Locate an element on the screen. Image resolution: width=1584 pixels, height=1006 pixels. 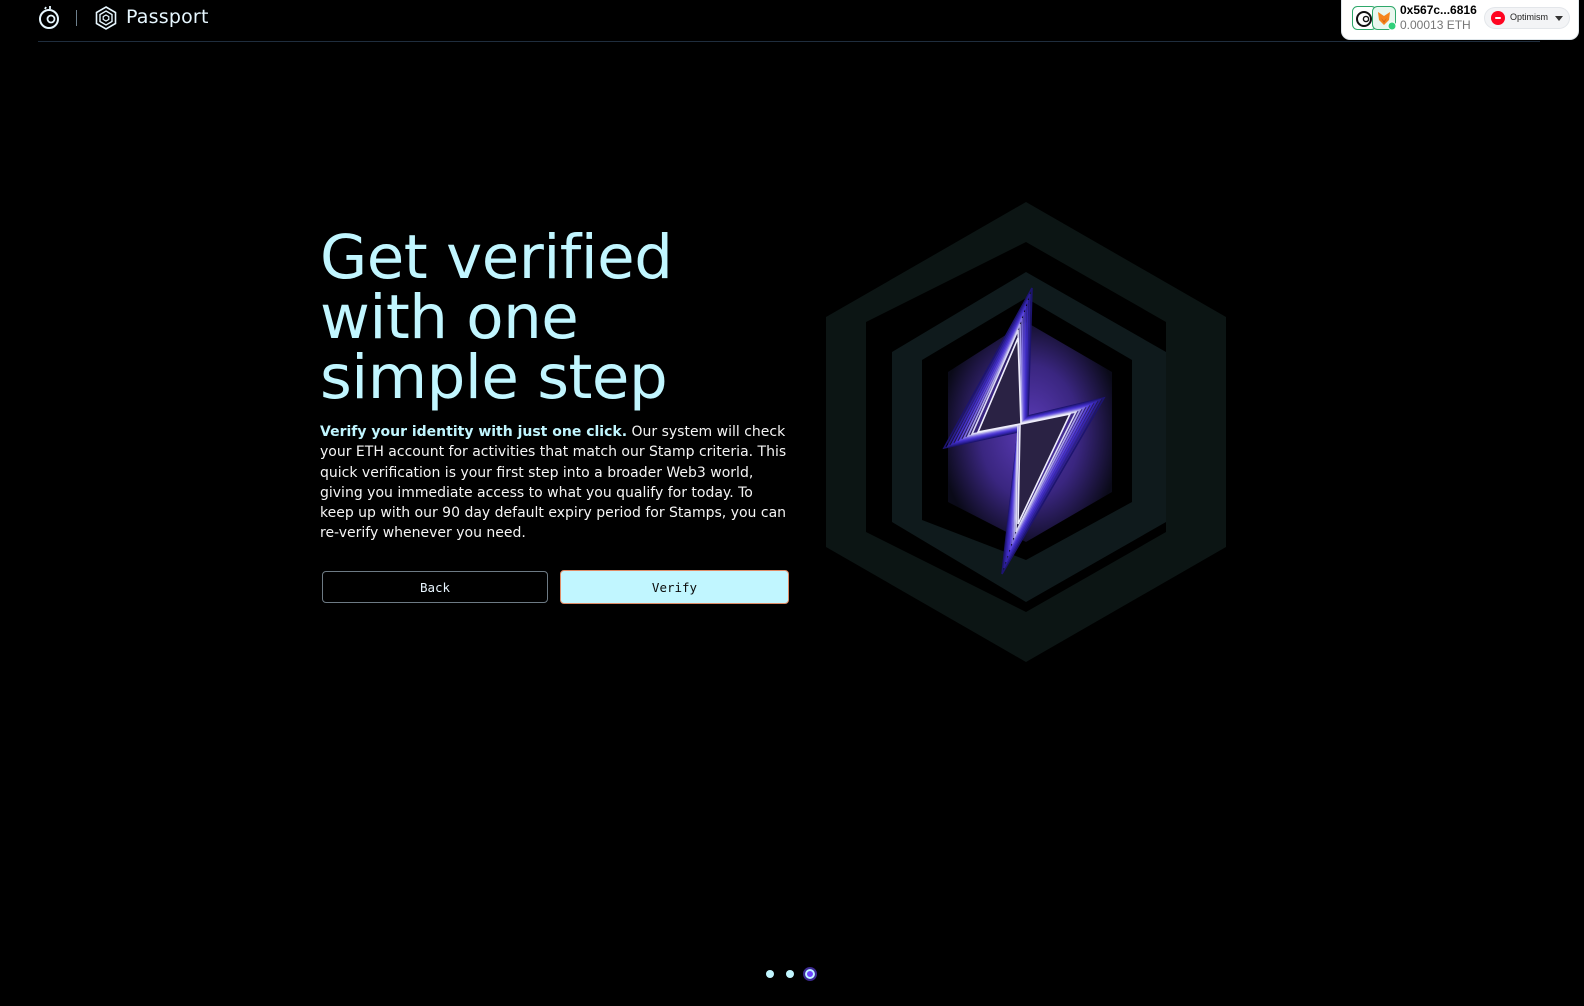
wallet-widget: 0x567c...6816 0.00013 ETH Optimism is located at coordinates (1460, 19).